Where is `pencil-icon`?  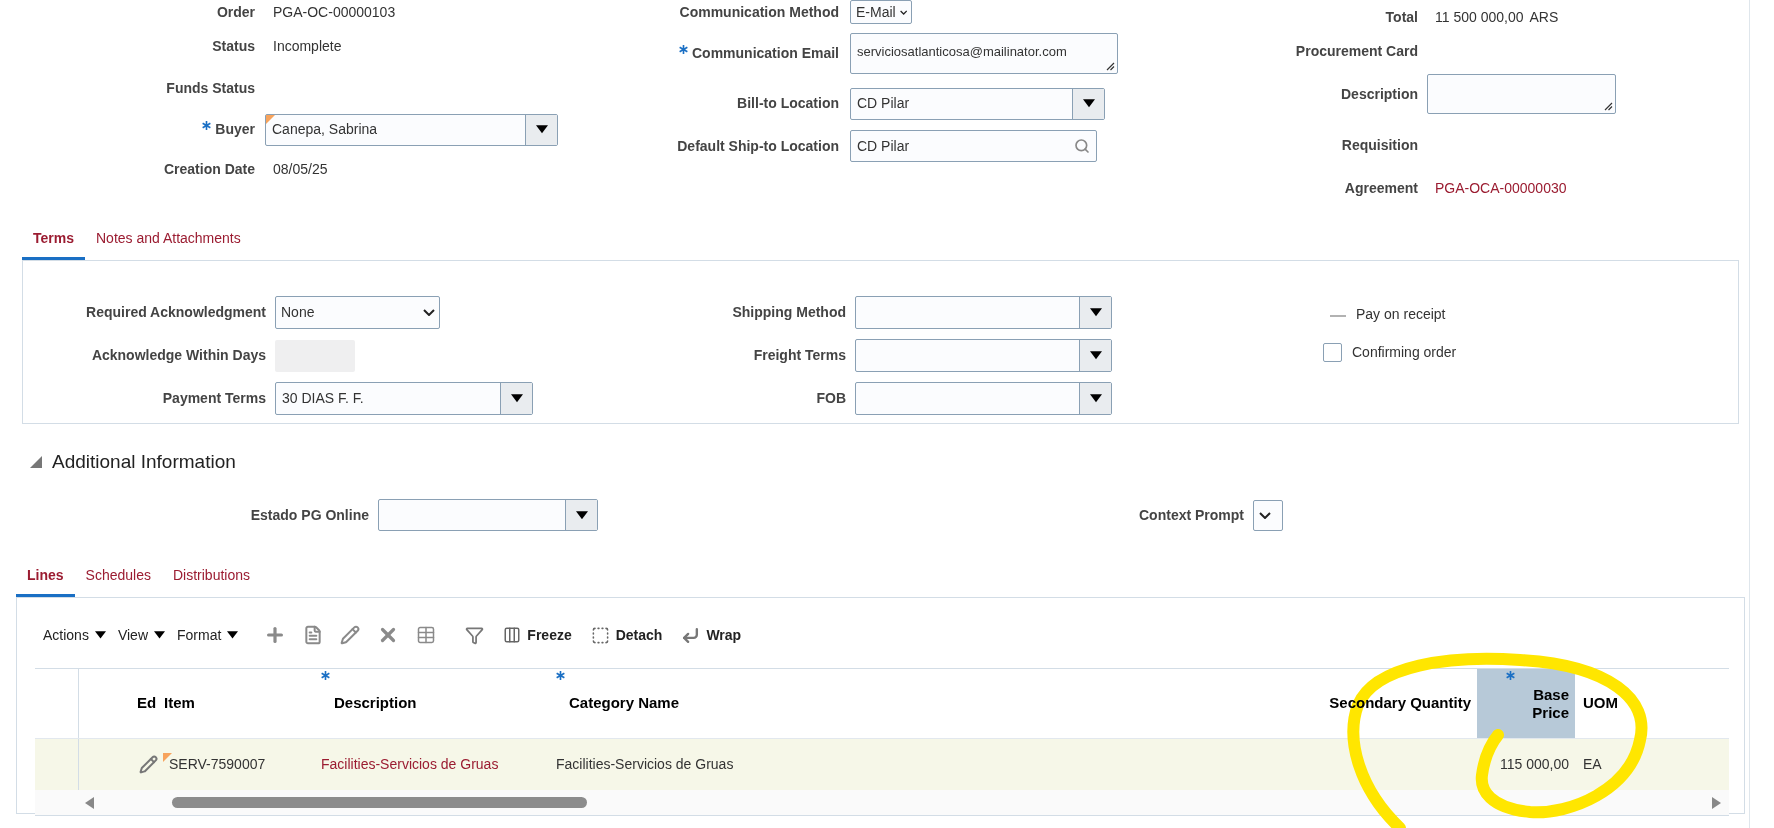 pencil-icon is located at coordinates (350, 635).